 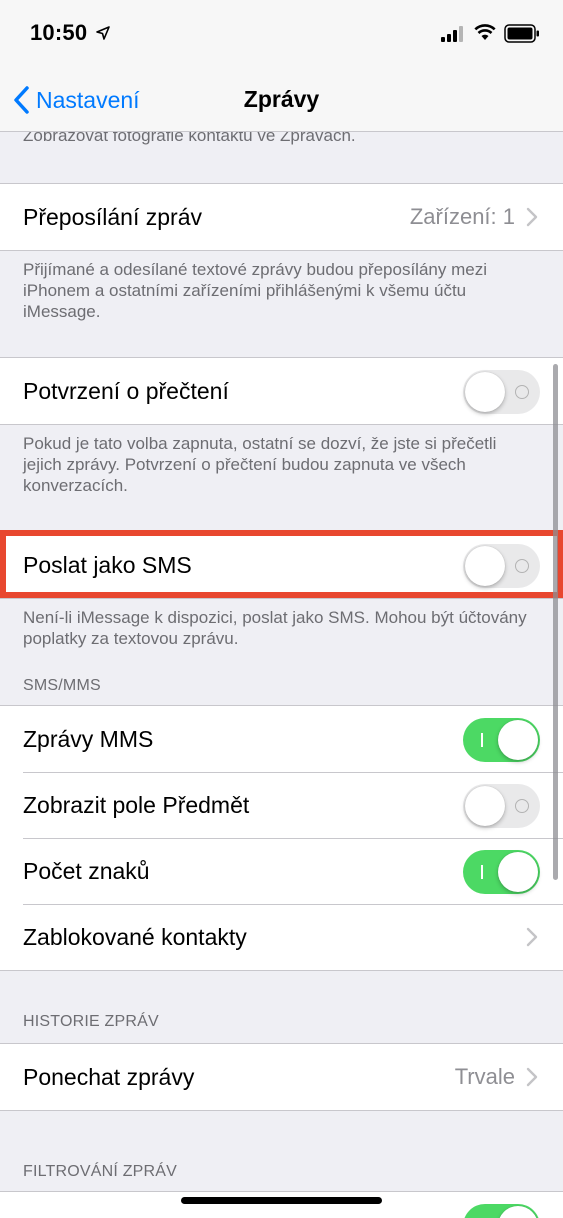 I want to click on message-history-group: Ponechat zprávy Trvale, so click(x=281, y=1077).